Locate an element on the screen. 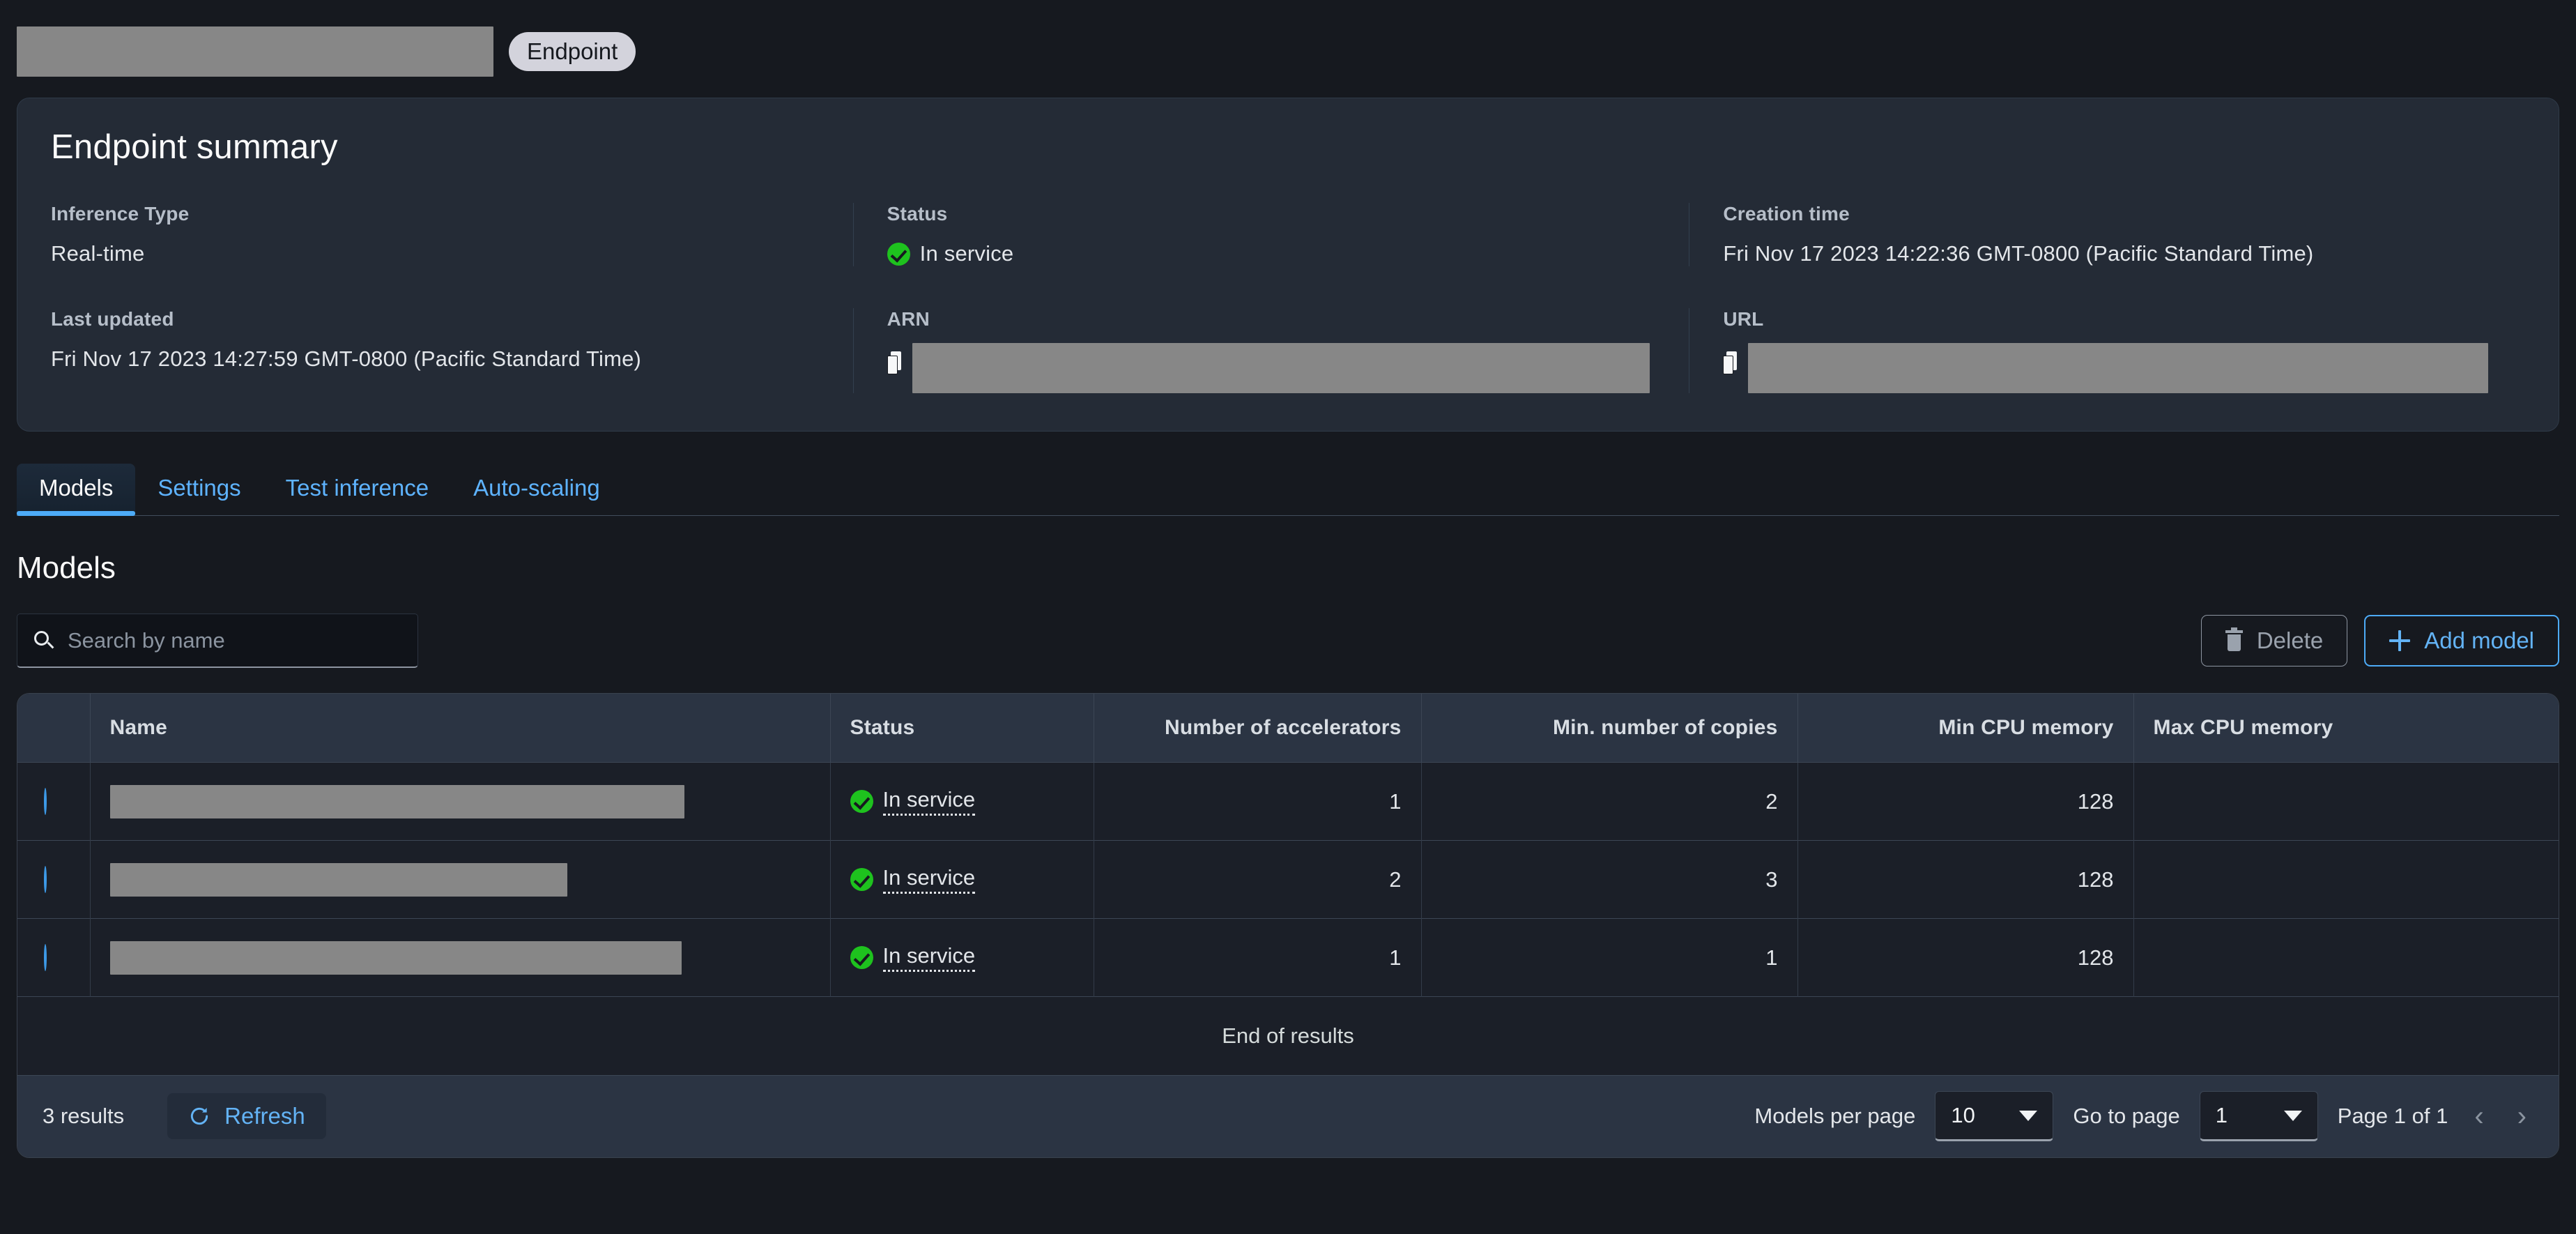  go-to-page-label: Go to page is located at coordinates (2126, 1116).